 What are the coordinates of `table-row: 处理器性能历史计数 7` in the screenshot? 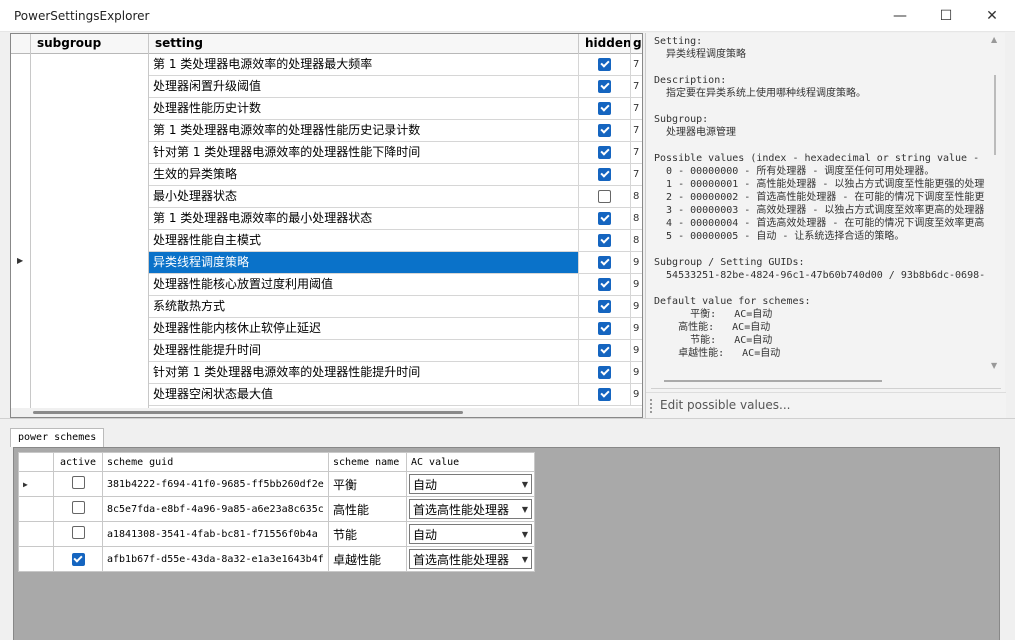 It's located at (395, 109).